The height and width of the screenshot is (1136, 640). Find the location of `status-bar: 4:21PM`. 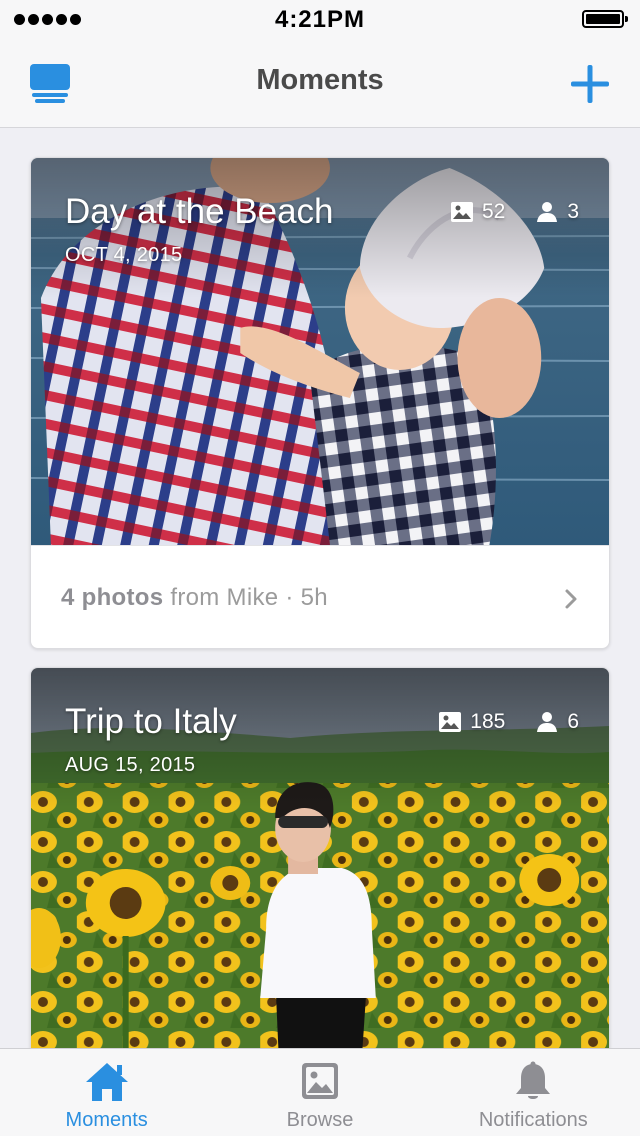

status-bar: 4:21PM is located at coordinates (320, 20).